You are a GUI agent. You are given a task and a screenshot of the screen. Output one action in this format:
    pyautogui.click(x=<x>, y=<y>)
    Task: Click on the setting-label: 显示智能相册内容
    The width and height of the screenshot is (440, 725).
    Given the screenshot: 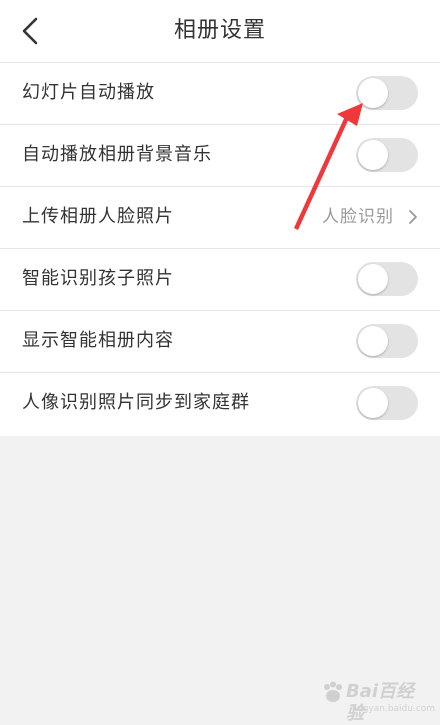 What is the action you would take?
    pyautogui.click(x=98, y=340)
    